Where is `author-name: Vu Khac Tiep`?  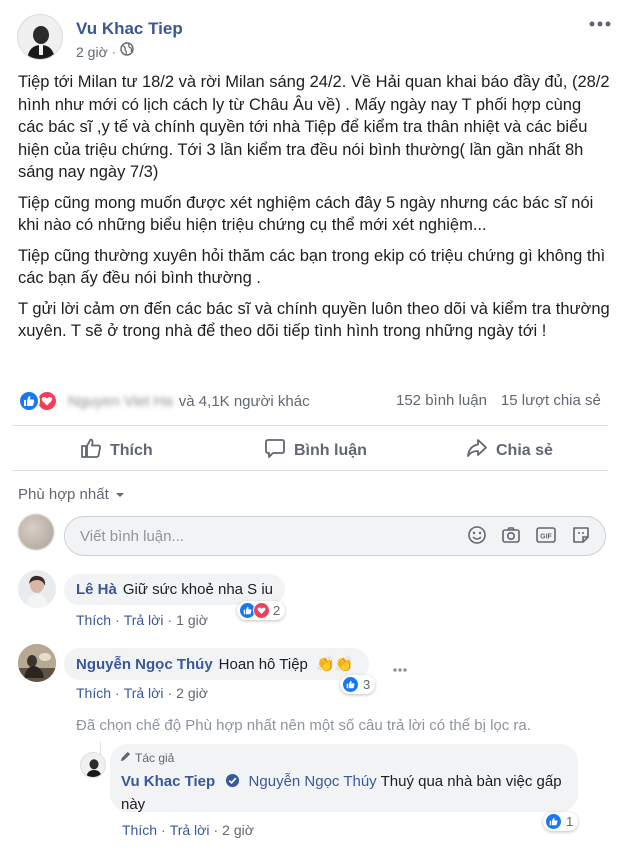 author-name: Vu Khac Tiep is located at coordinates (129, 29).